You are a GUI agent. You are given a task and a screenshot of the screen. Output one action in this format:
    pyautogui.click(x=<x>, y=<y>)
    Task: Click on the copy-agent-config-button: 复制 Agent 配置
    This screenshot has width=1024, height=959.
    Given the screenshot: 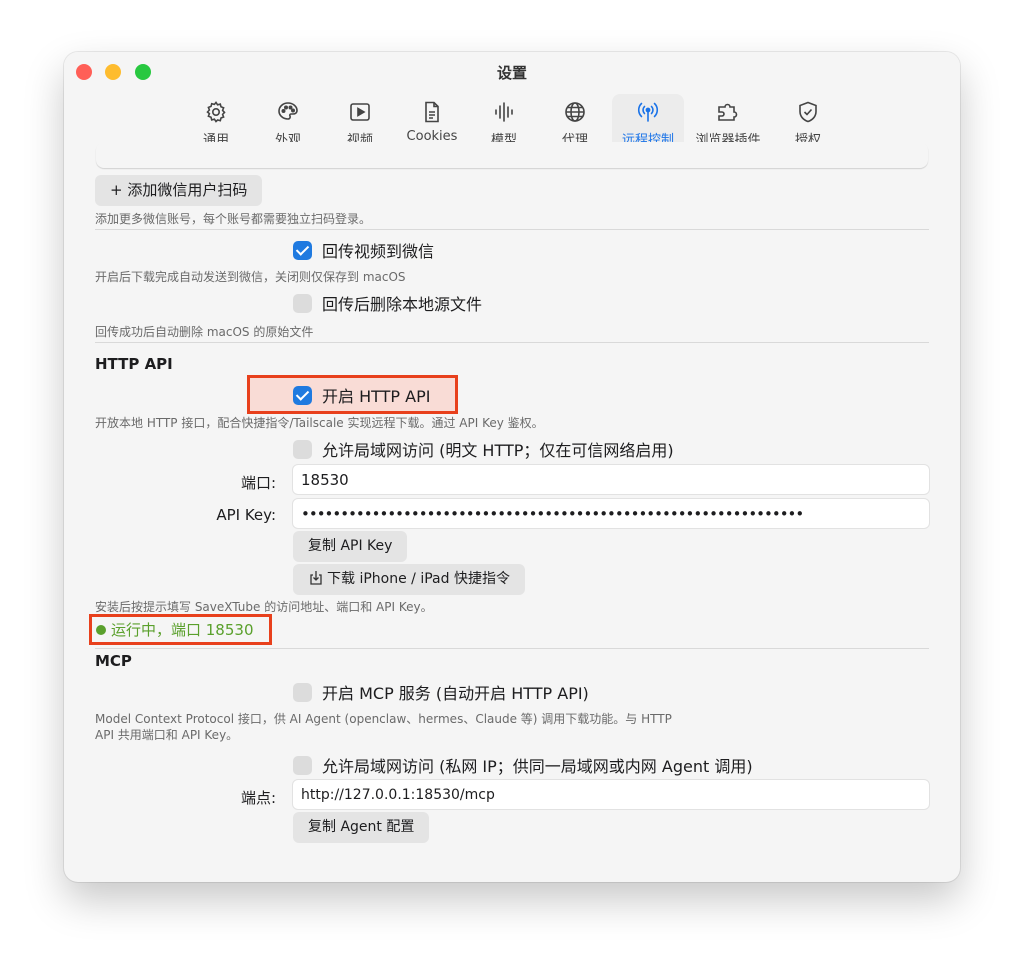 What is the action you would take?
    pyautogui.click(x=361, y=827)
    